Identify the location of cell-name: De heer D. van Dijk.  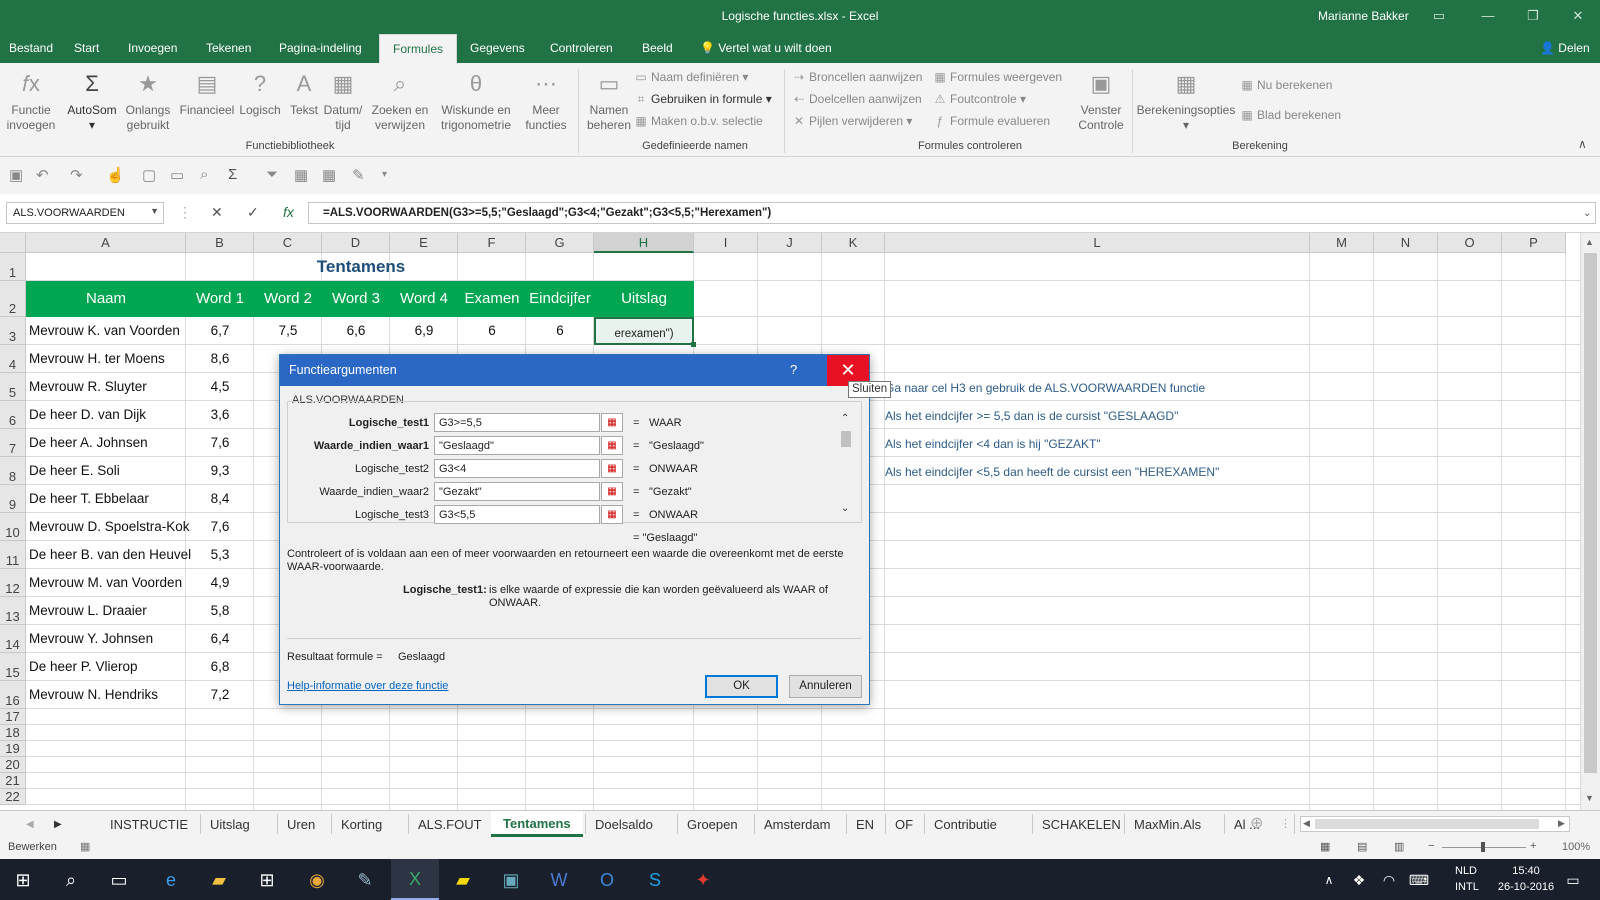
(87, 414).